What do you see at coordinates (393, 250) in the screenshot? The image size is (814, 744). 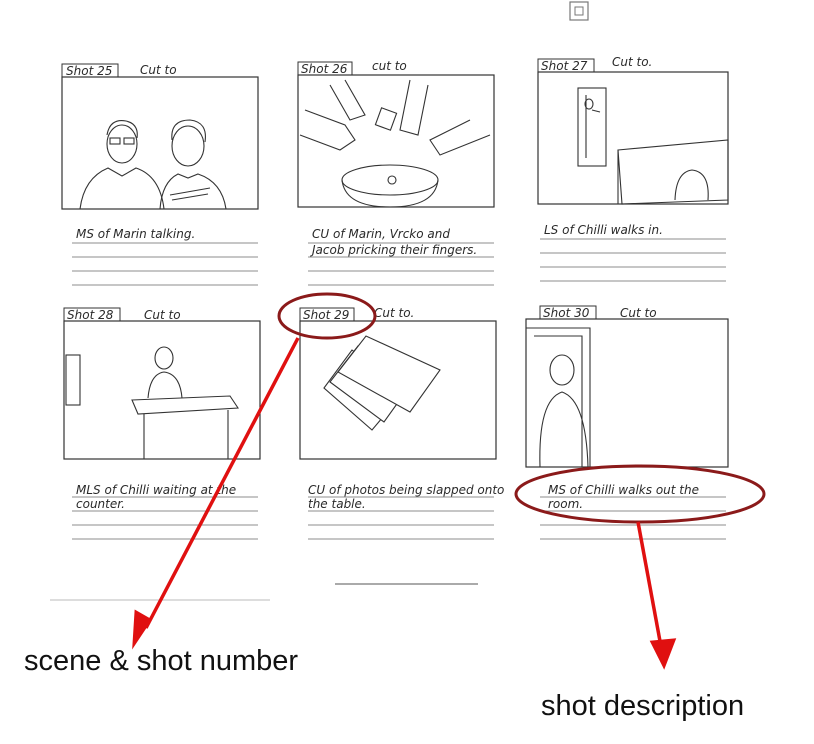 I see `shot-description-line-2: Jacob pricking their fingers.` at bounding box center [393, 250].